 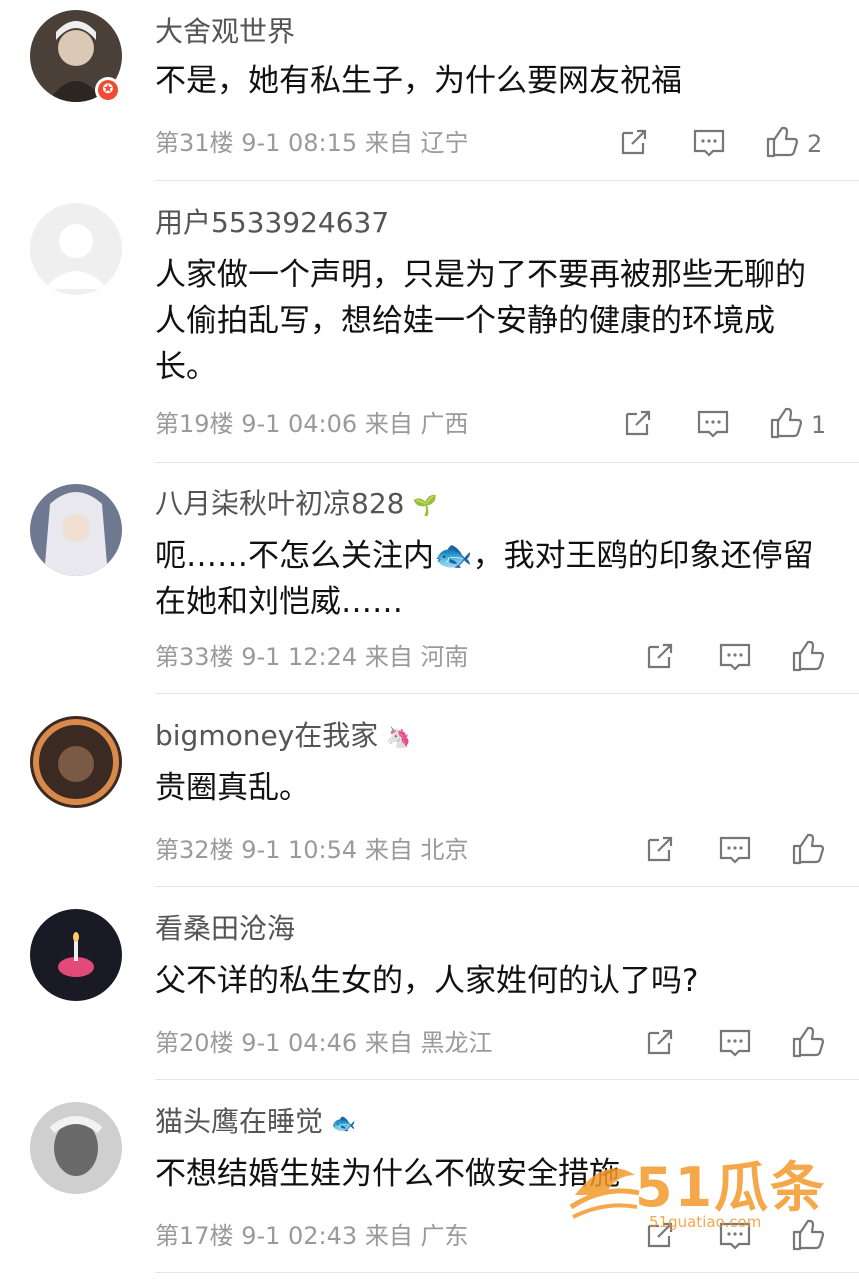 I want to click on like-count: 1, so click(x=819, y=425).